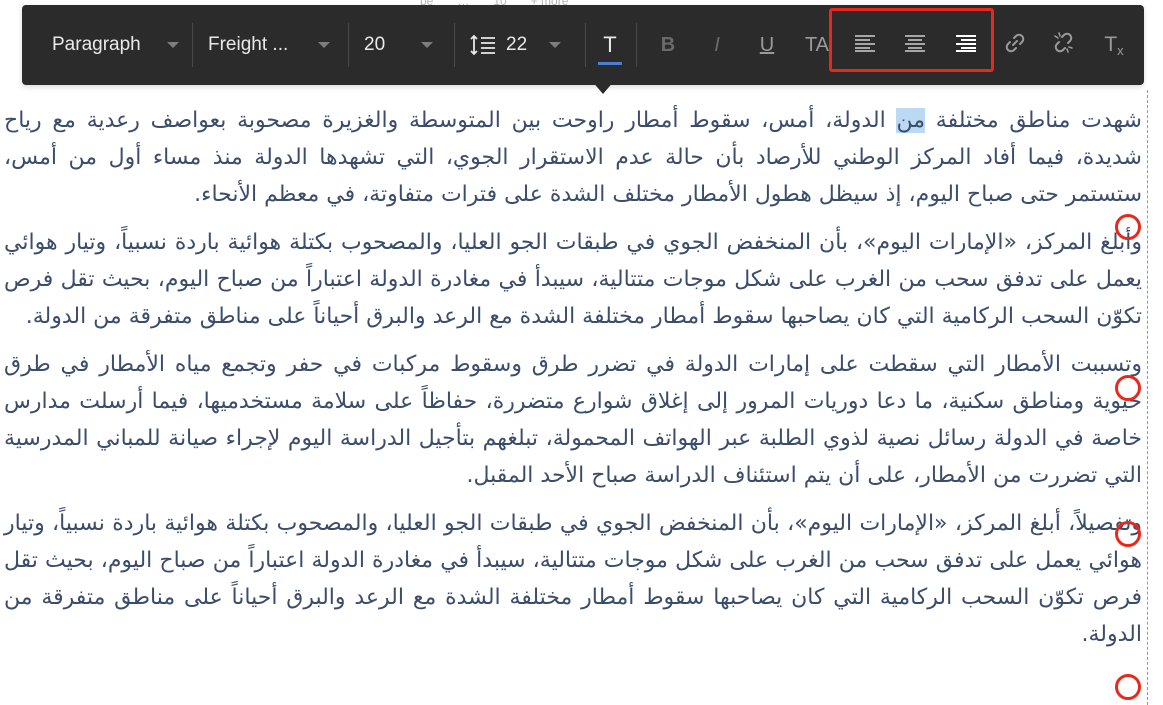 The image size is (1163, 705). Describe the element at coordinates (1120, 50) in the screenshot. I see `clear-format-sub: x` at that location.